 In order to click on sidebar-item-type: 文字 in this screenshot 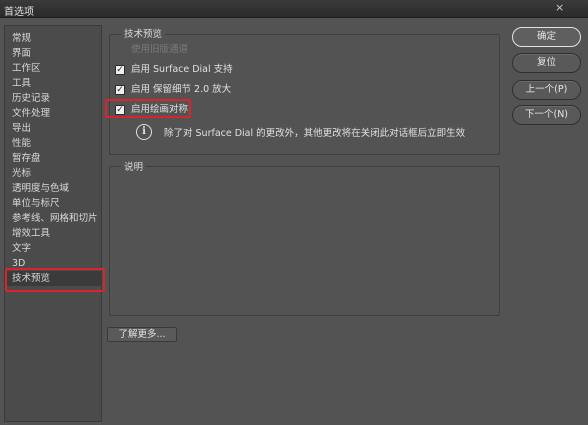, I will do `click(53, 248)`.